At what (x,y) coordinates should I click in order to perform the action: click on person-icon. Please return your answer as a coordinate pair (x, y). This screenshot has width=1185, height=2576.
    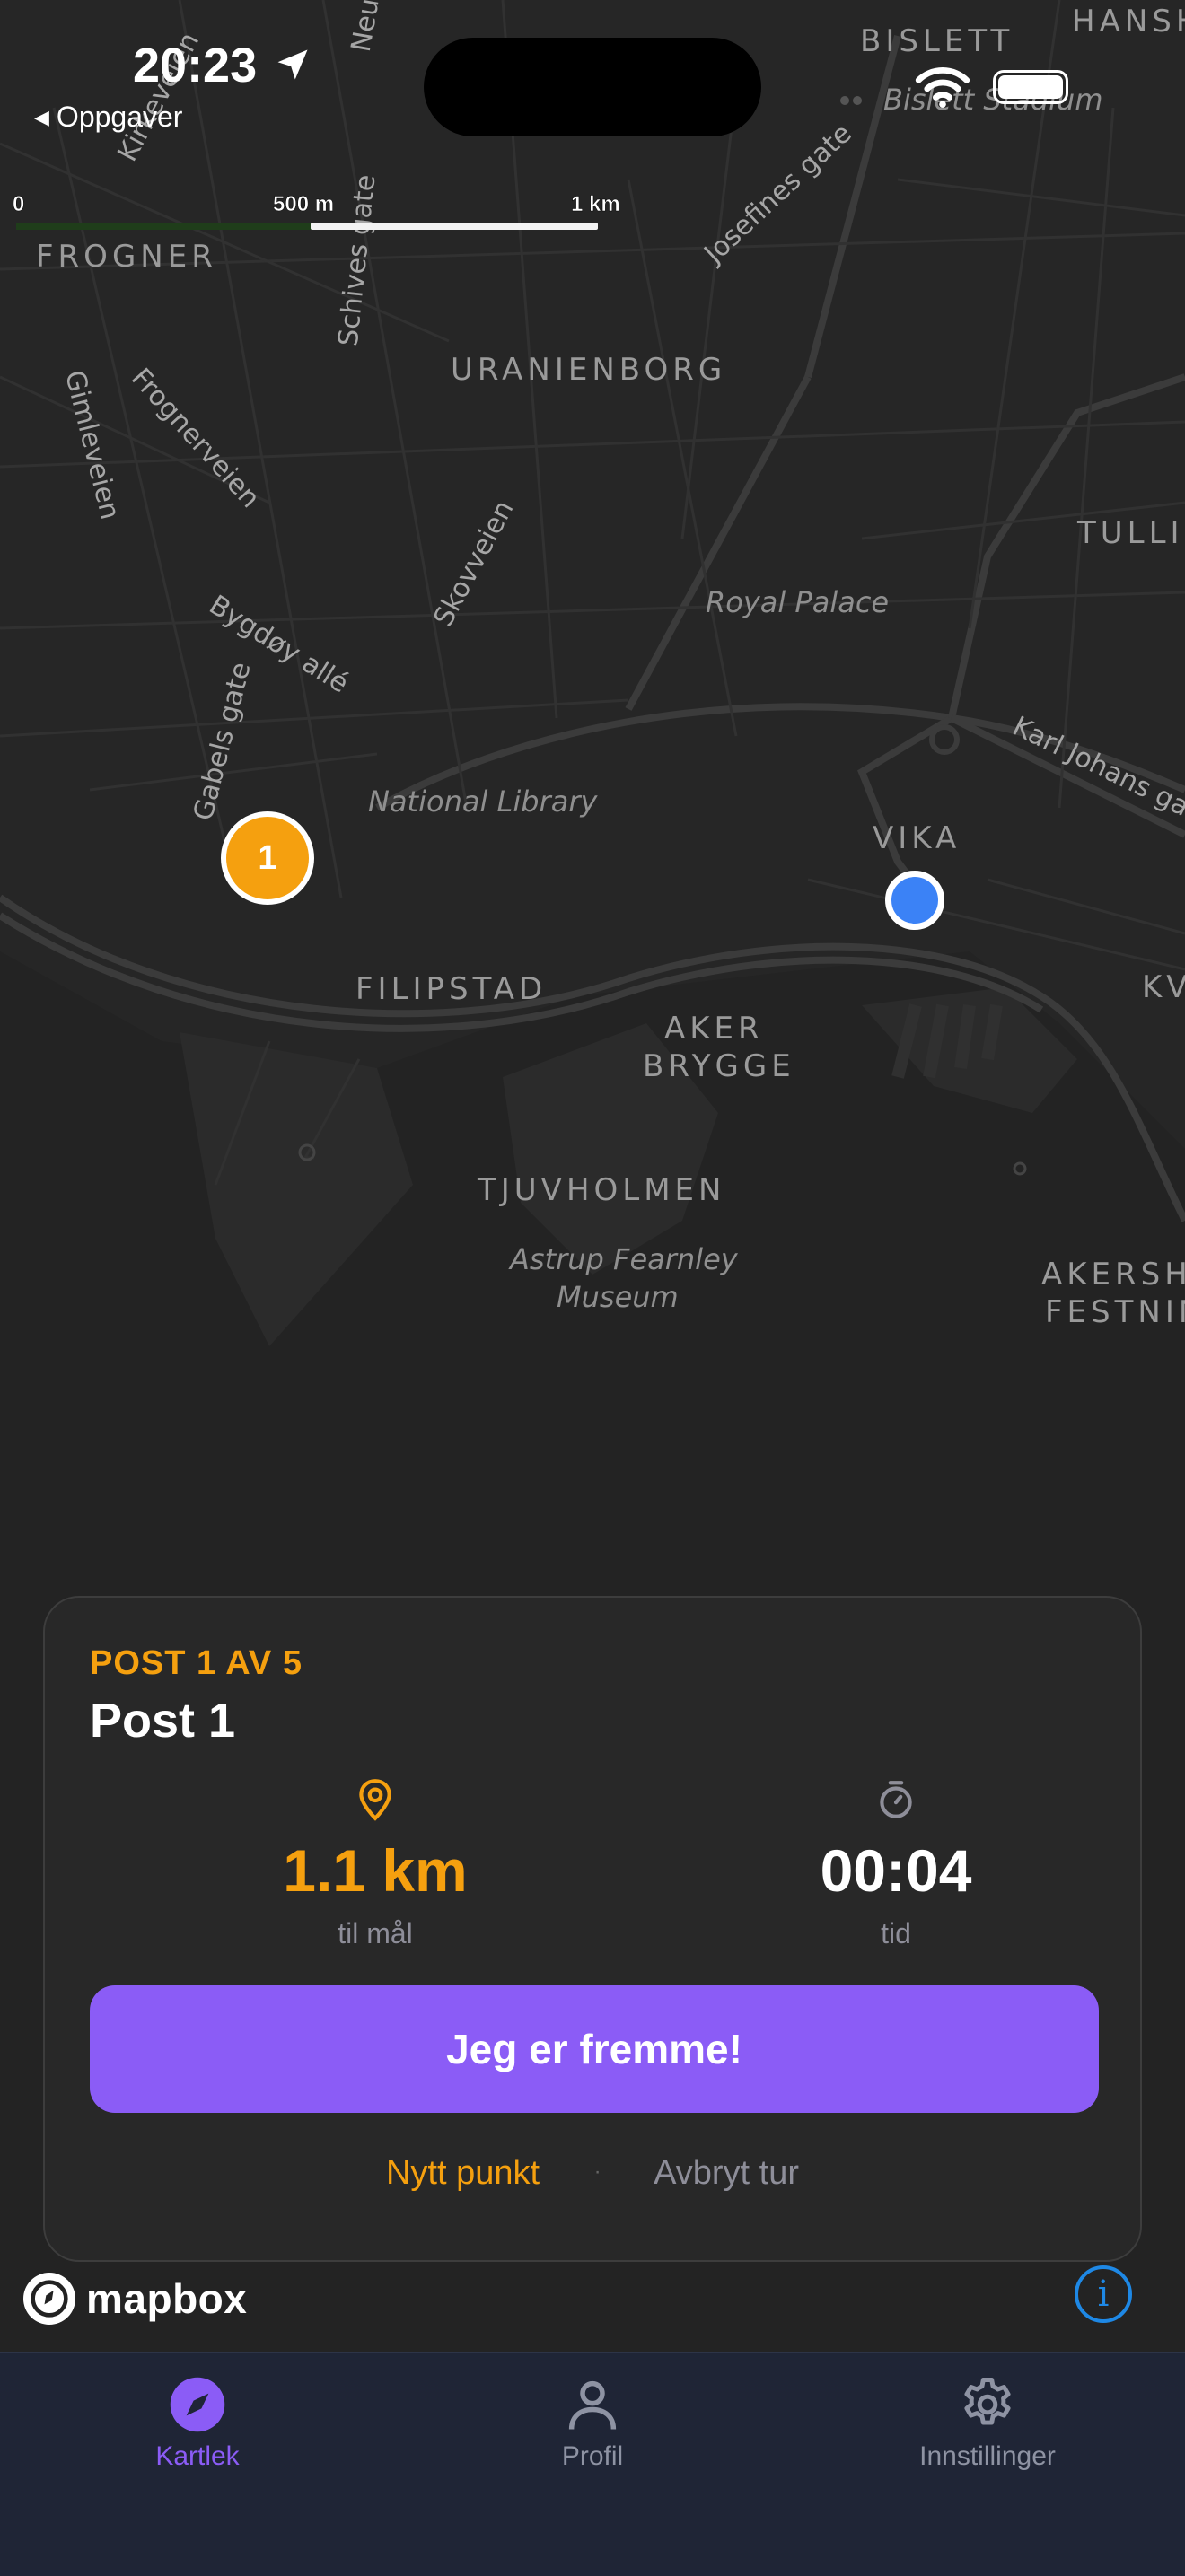
    Looking at the image, I should click on (592, 2405).